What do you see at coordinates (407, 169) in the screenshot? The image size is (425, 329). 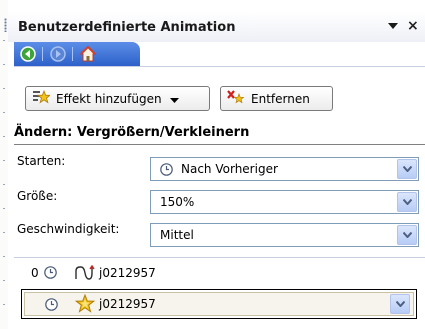 I see `start-dropdown-icon` at bounding box center [407, 169].